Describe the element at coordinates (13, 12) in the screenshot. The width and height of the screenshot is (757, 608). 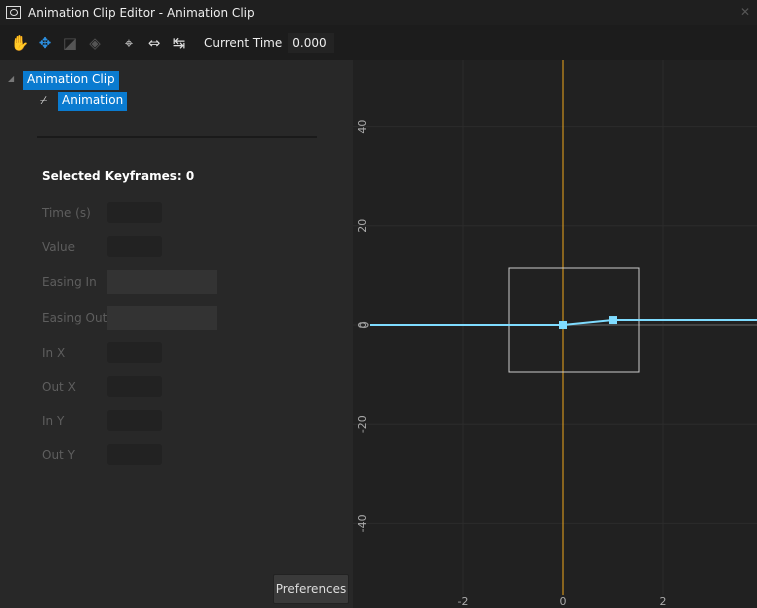
I see `film-icon` at that location.